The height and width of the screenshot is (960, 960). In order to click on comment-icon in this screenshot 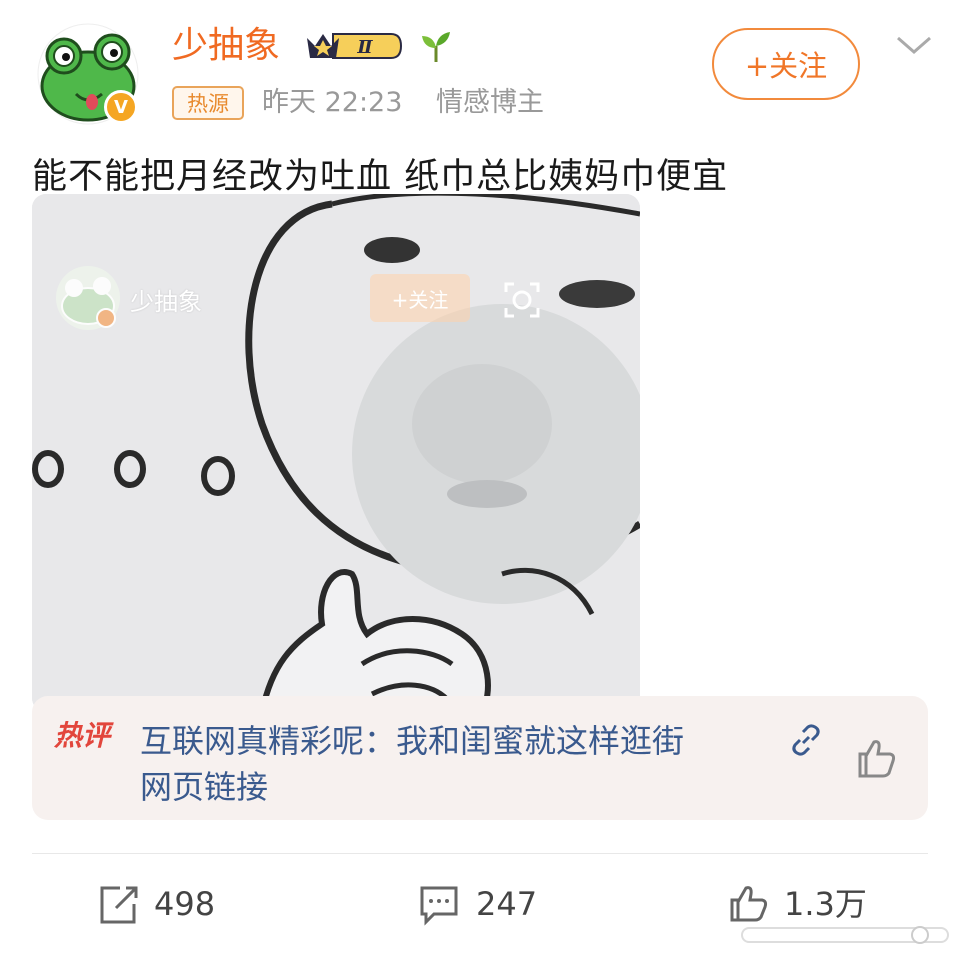, I will do `click(439, 905)`.